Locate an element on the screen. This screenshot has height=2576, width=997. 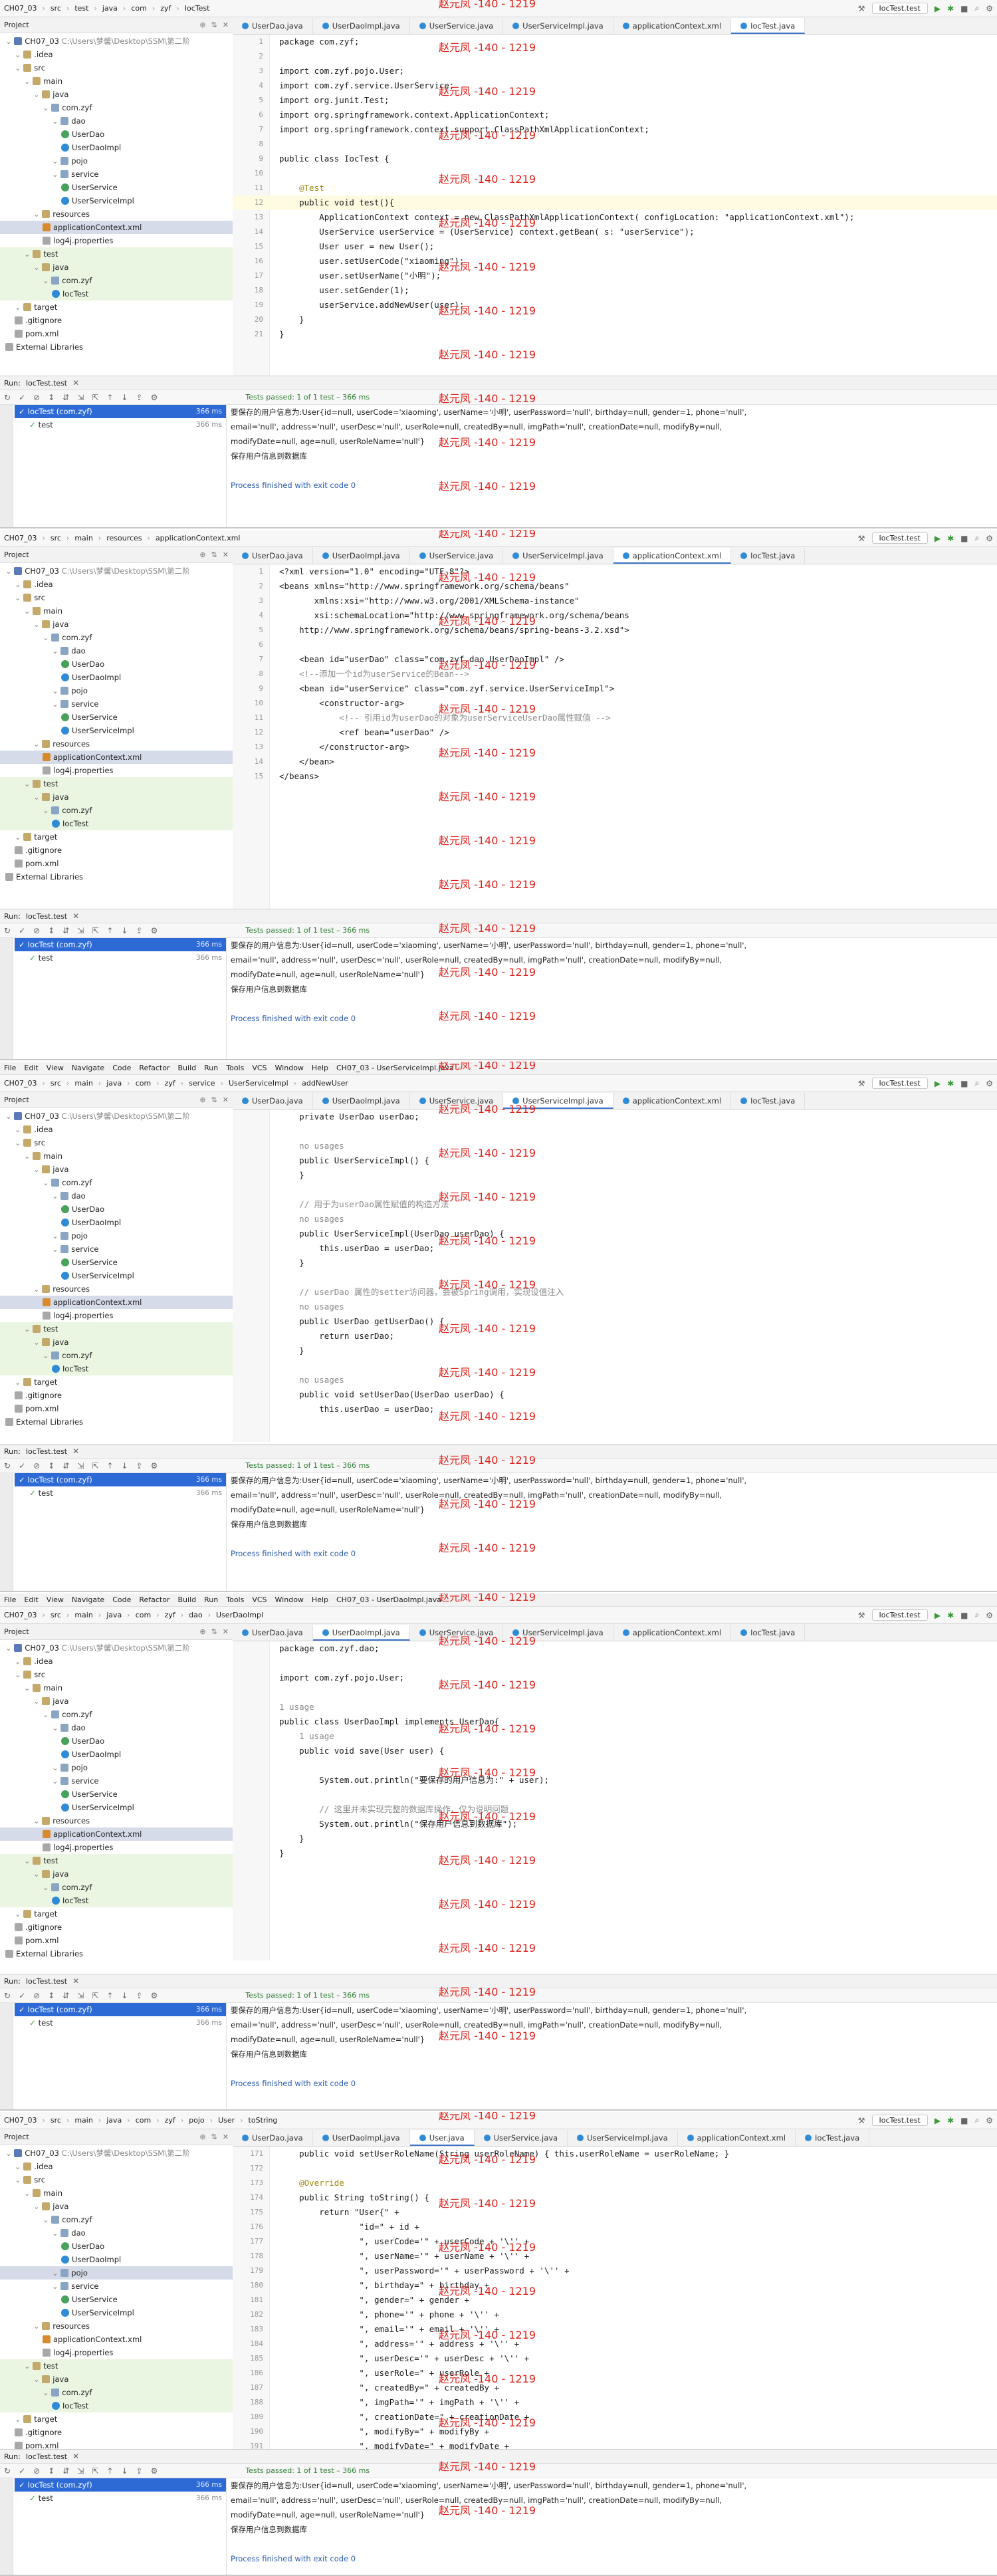
stop-icon: ⊘ is located at coordinates (36, 931).